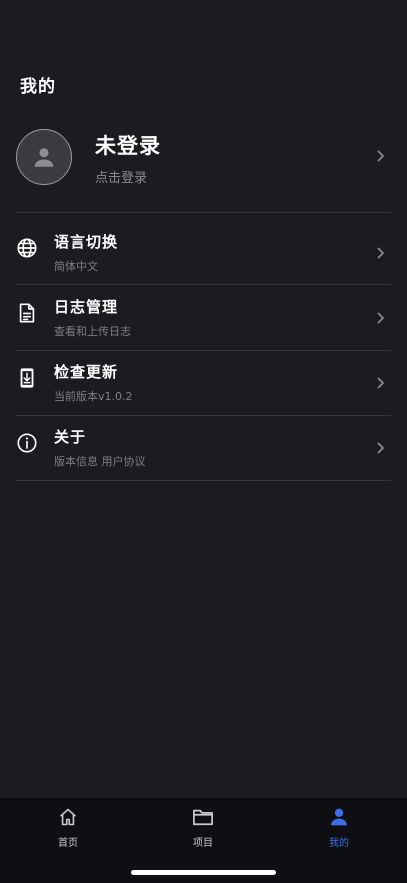 Image resolution: width=407 pixels, height=883 pixels. What do you see at coordinates (203, 253) in the screenshot?
I see `menu-item-language: 语言切换 简体中文` at bounding box center [203, 253].